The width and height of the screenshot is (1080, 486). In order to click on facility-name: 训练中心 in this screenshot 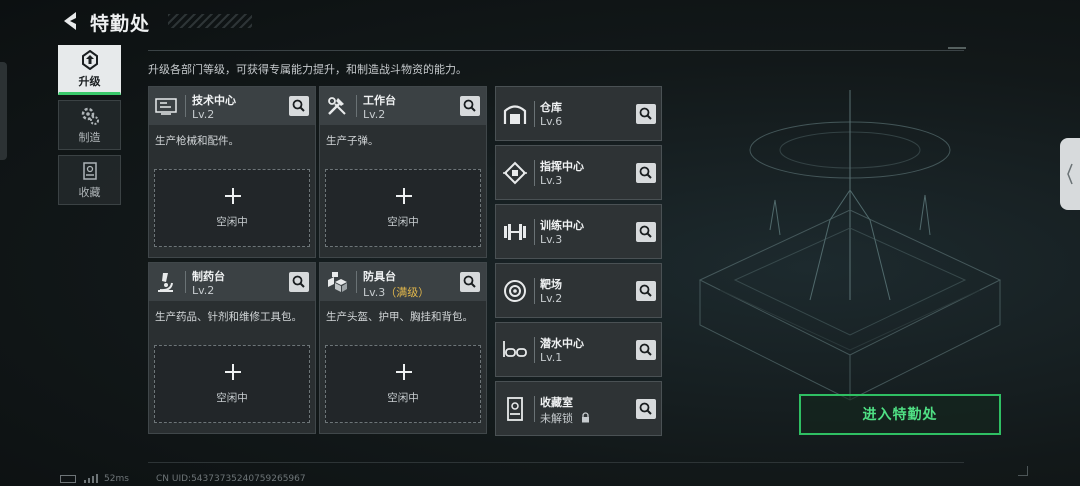, I will do `click(562, 225)`.